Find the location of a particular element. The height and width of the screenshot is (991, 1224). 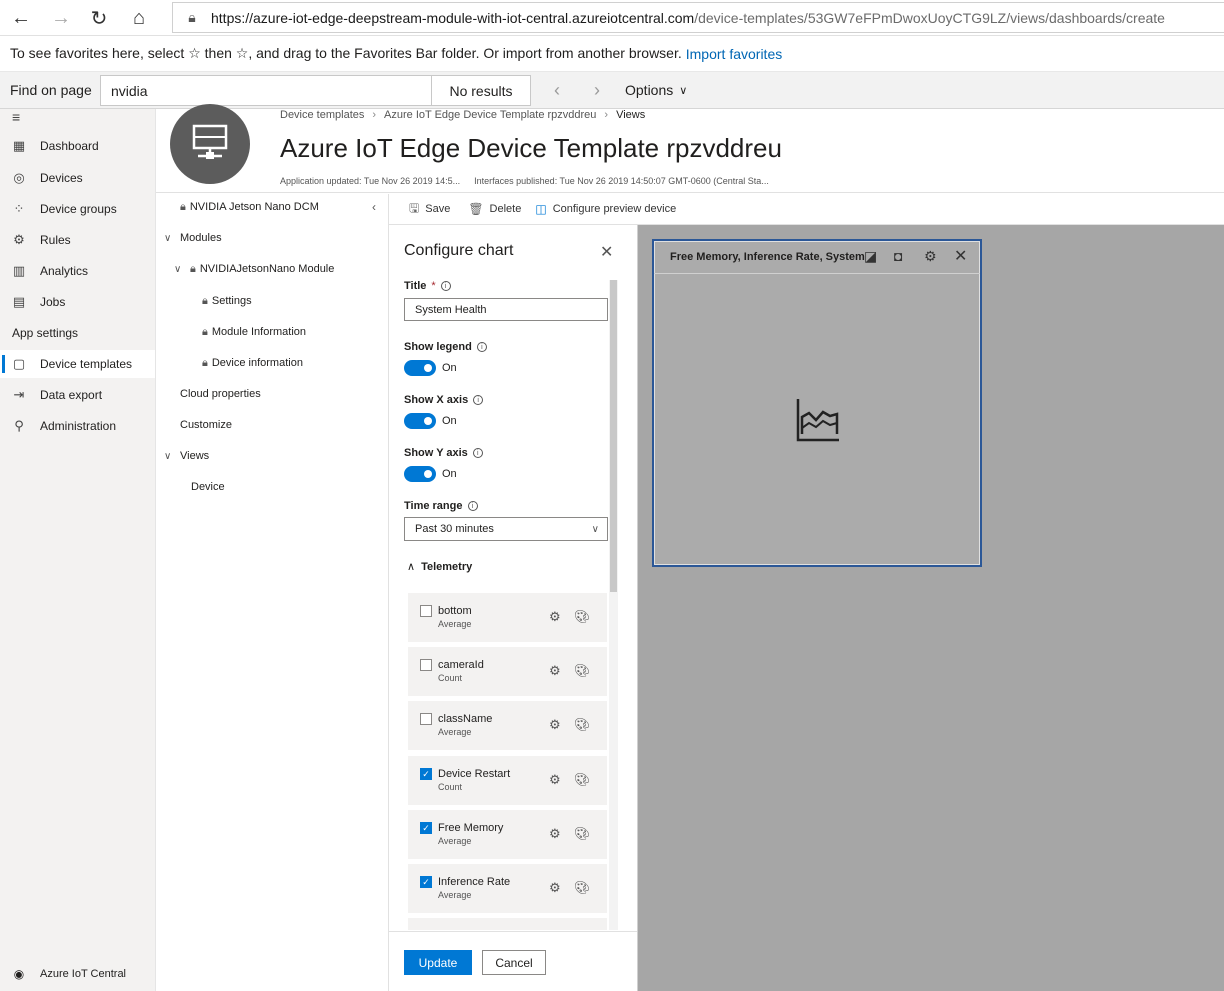

tree-item-device-information: 🔒︎ Device information is located at coordinates (252, 363).